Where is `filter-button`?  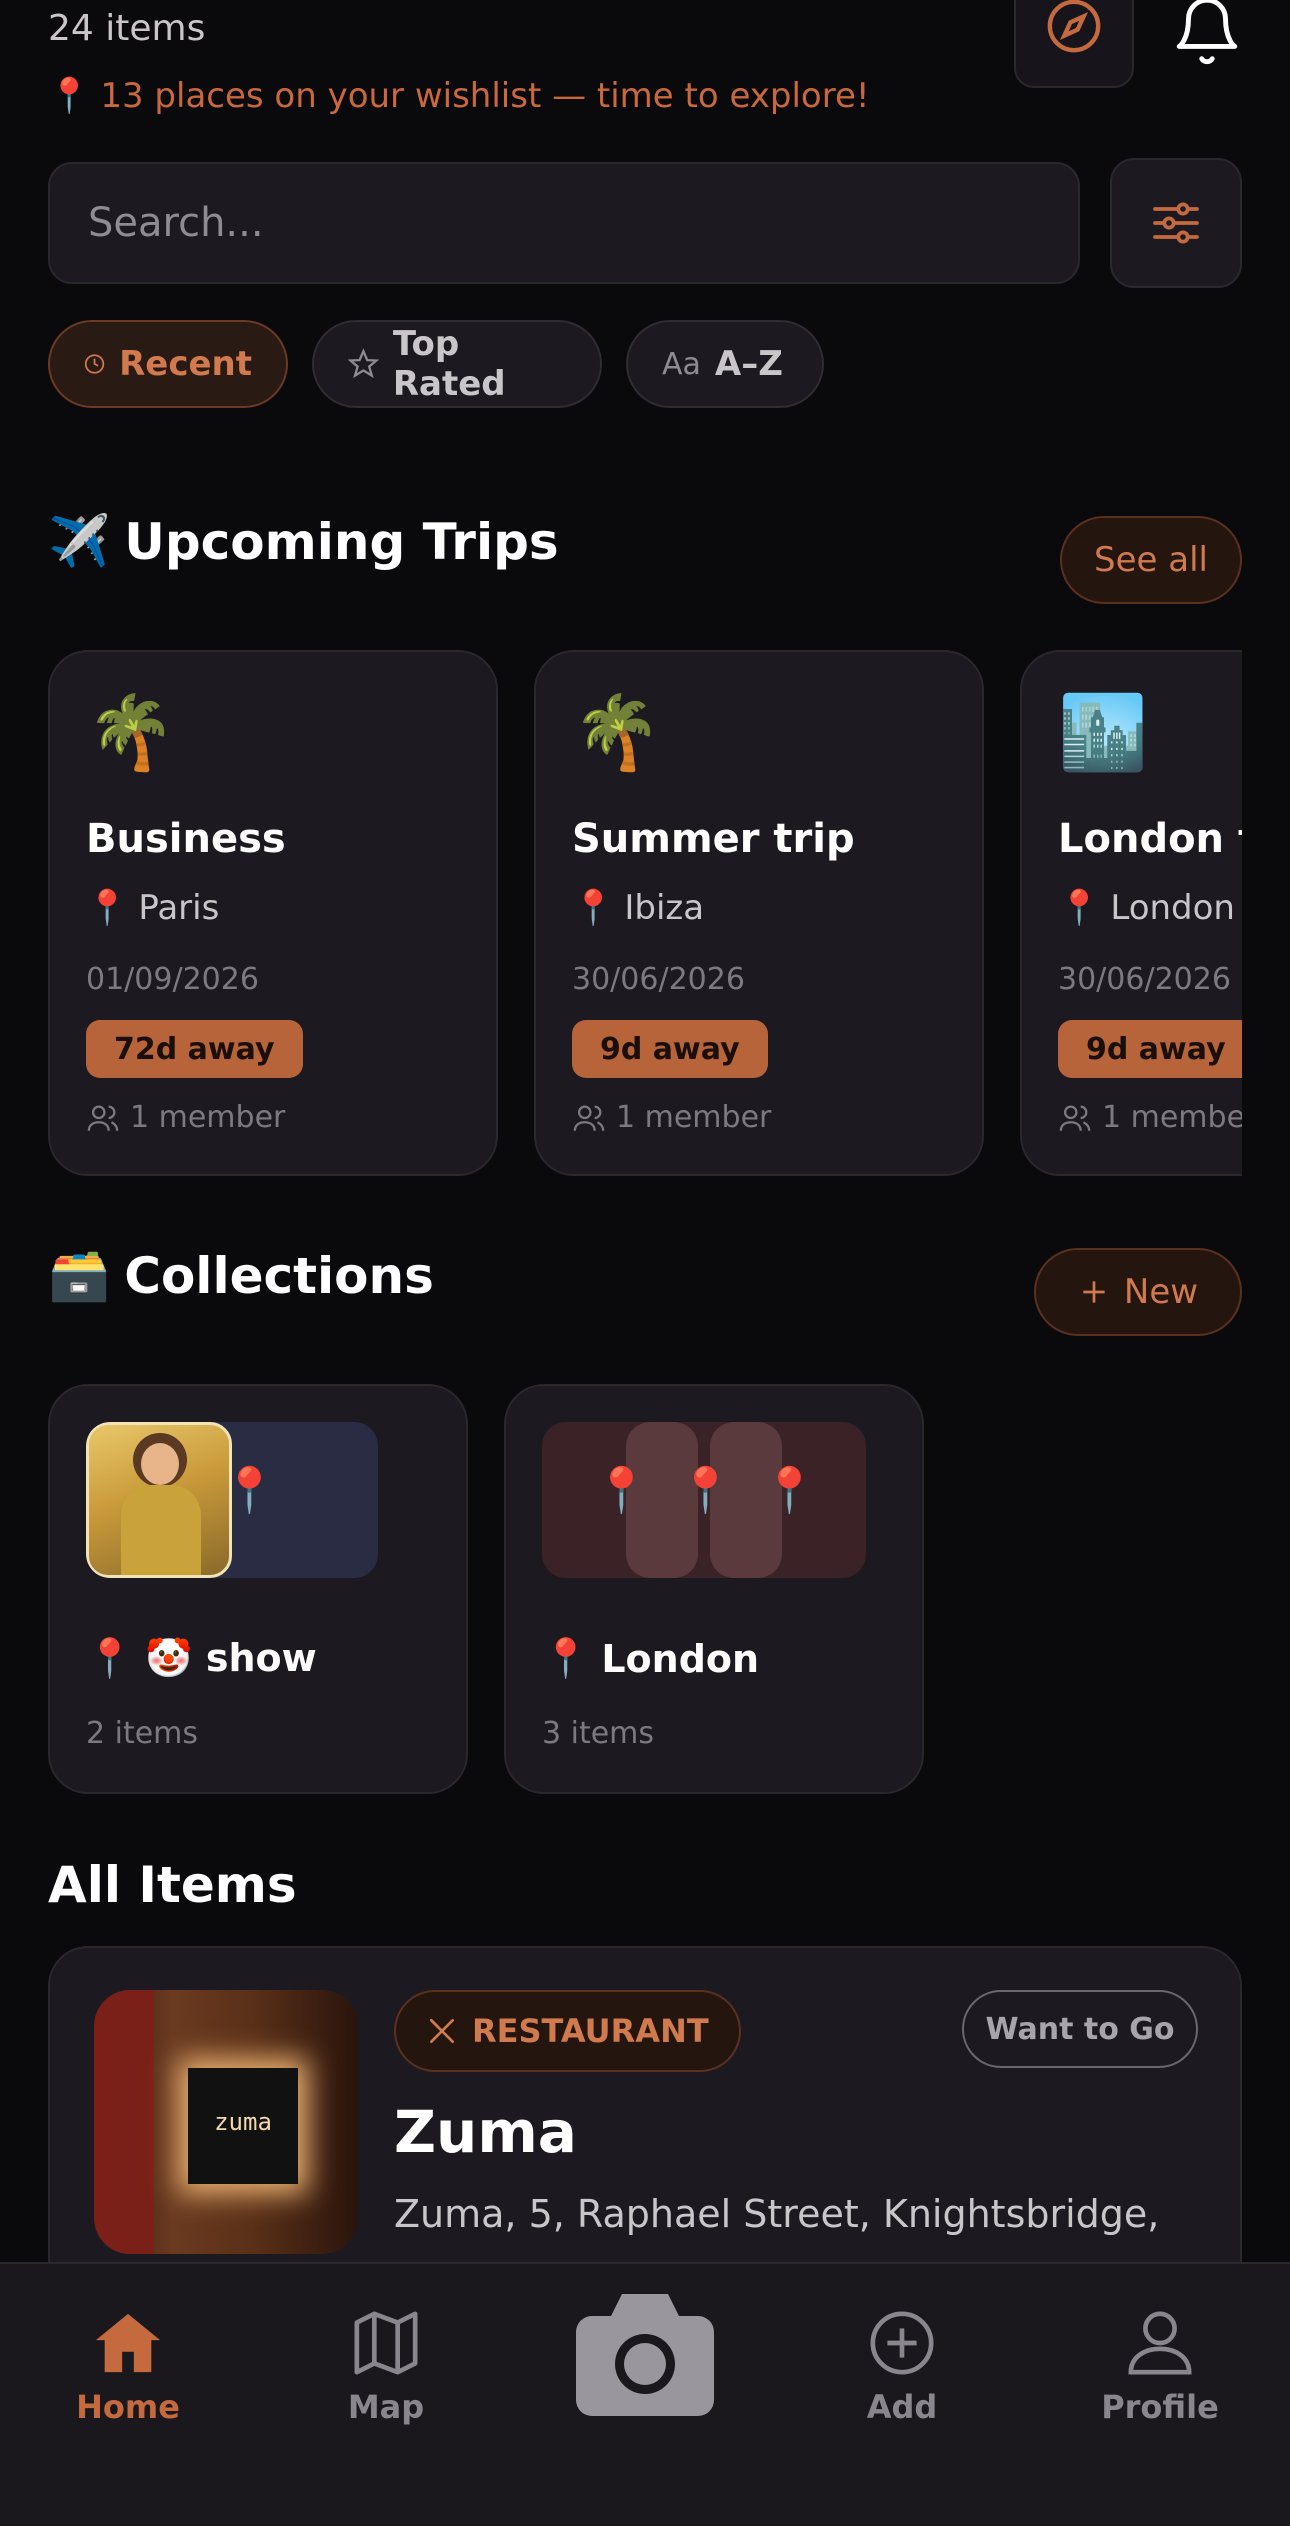 filter-button is located at coordinates (1176, 223).